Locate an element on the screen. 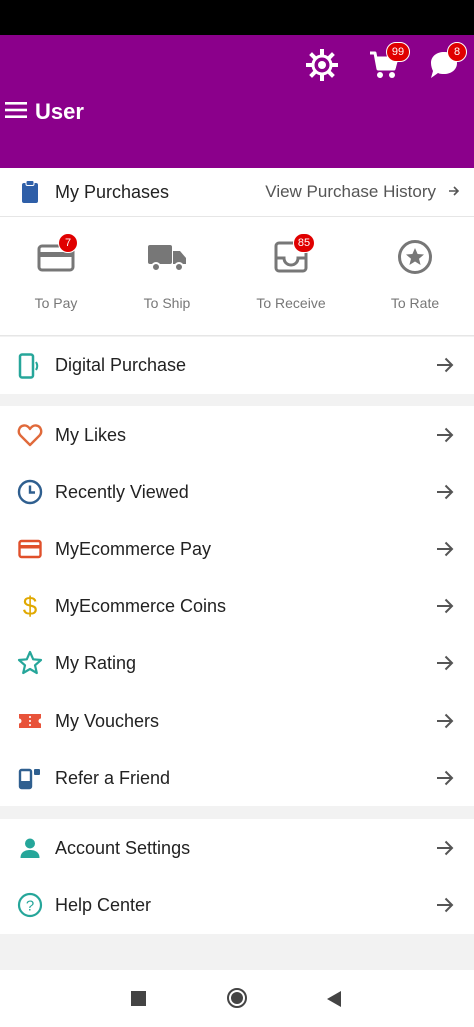 This screenshot has height=1027, width=474. my-purchases-label: My Purchases is located at coordinates (112, 191).